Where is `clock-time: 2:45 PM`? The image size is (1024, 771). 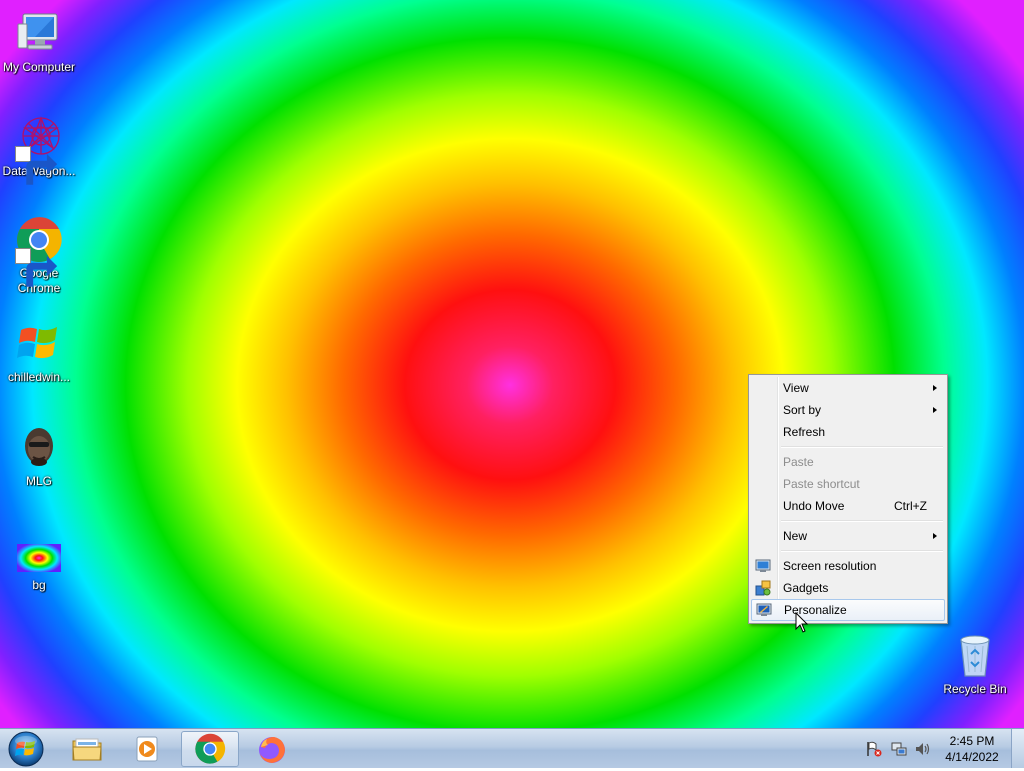 clock-time: 2:45 PM is located at coordinates (972, 741).